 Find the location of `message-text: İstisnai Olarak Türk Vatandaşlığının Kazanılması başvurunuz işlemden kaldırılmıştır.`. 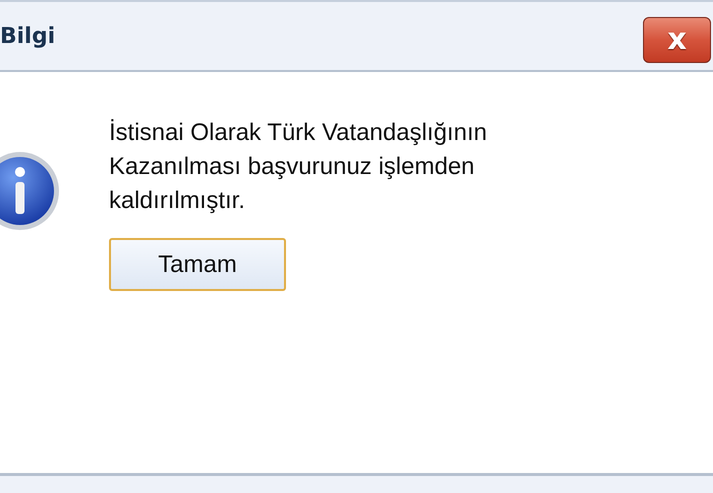

message-text: İstisnai Olarak Türk Vatandaşlığının Kazanılması başvurunuz işlemden kaldırılmıştır. is located at coordinates (298, 167).